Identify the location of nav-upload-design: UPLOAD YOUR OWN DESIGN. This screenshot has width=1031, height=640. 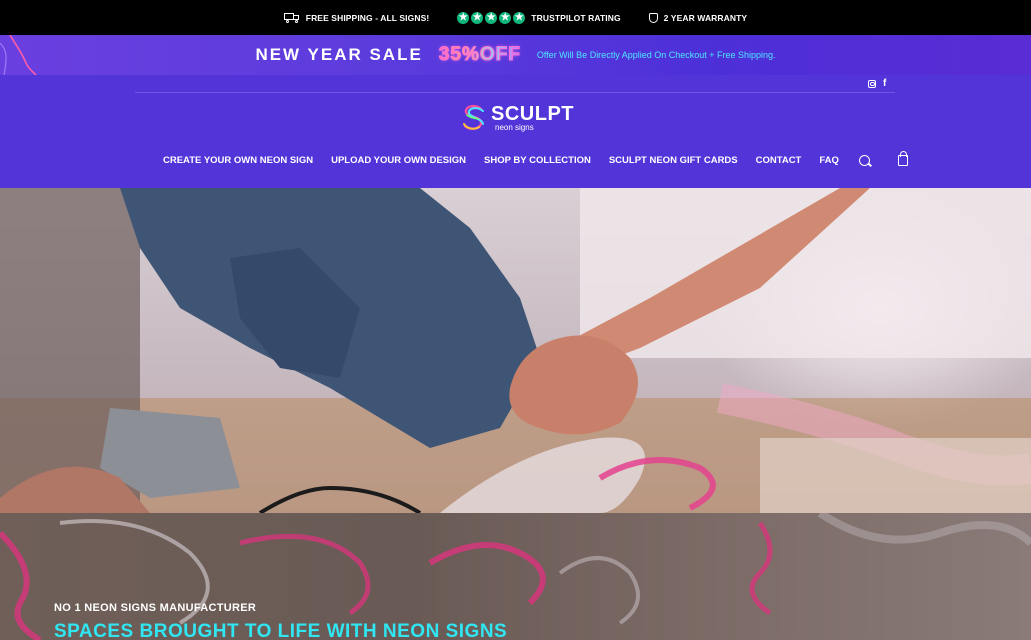
(398, 160).